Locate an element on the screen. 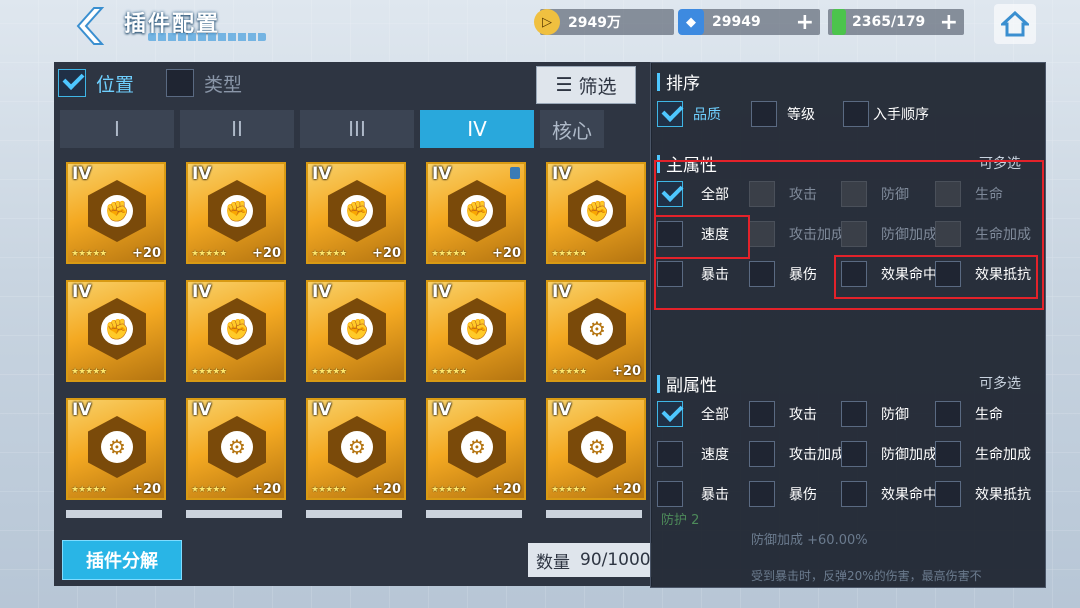  sub-attr-option: 全部 is located at coordinates (693, 414).